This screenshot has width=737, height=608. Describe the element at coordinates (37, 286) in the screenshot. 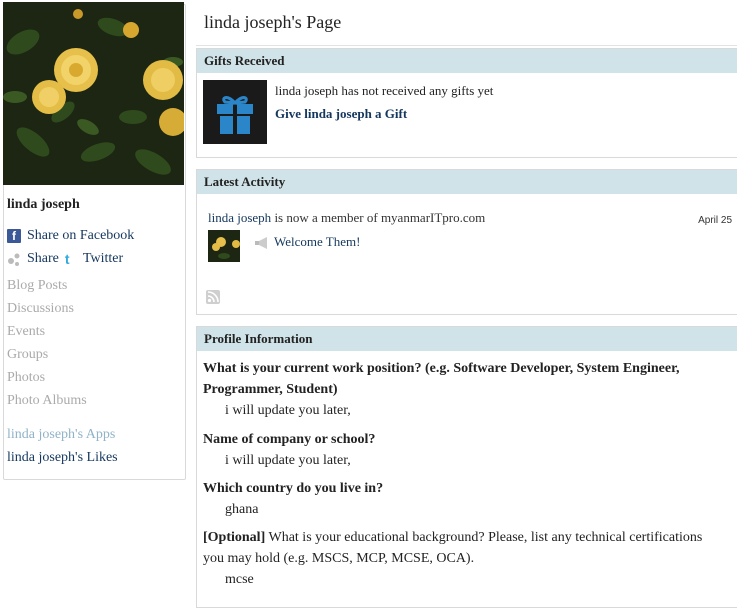

I see `menu-blog-posts: Blog Posts` at that location.